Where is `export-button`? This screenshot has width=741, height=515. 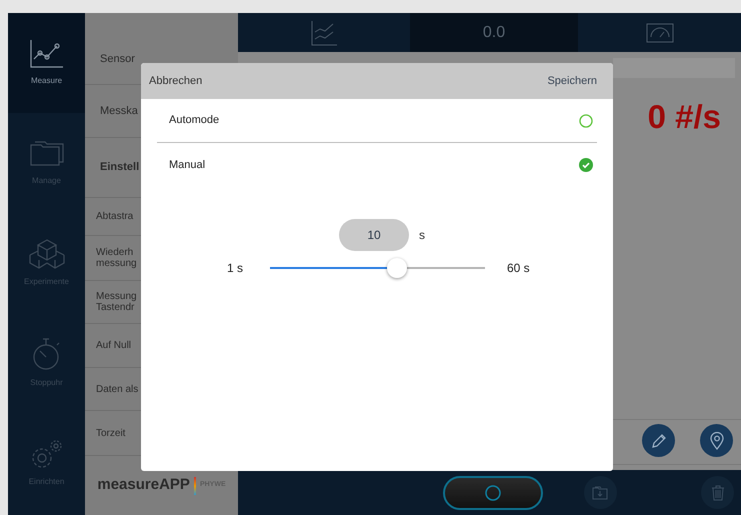
export-button is located at coordinates (600, 492).